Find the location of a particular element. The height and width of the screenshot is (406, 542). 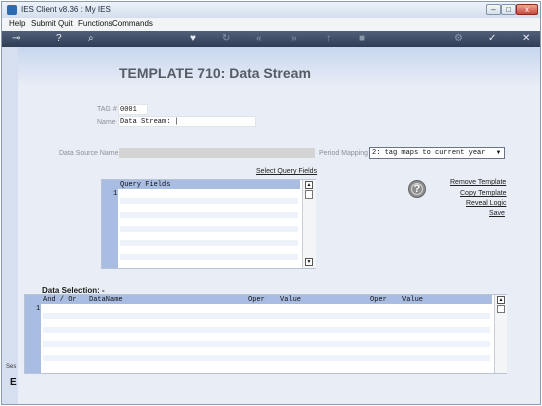

heart-icon: ♥ is located at coordinates (193, 39).